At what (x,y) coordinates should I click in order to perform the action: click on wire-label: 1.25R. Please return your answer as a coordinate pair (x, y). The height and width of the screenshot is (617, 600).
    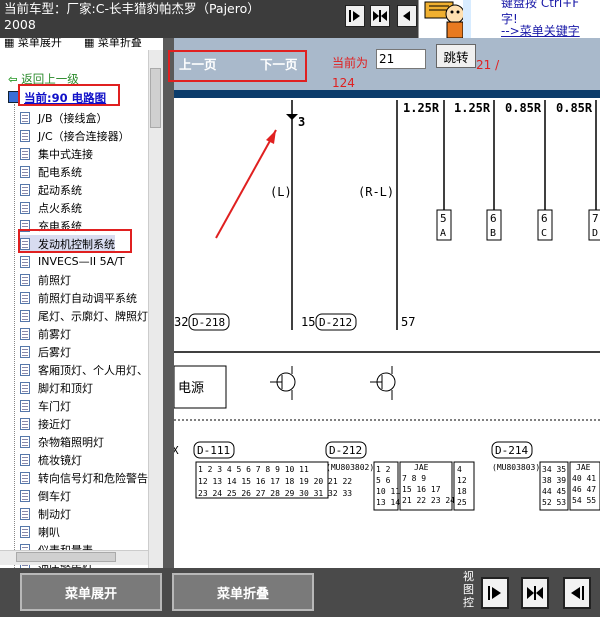
    Looking at the image, I should click on (472, 108).